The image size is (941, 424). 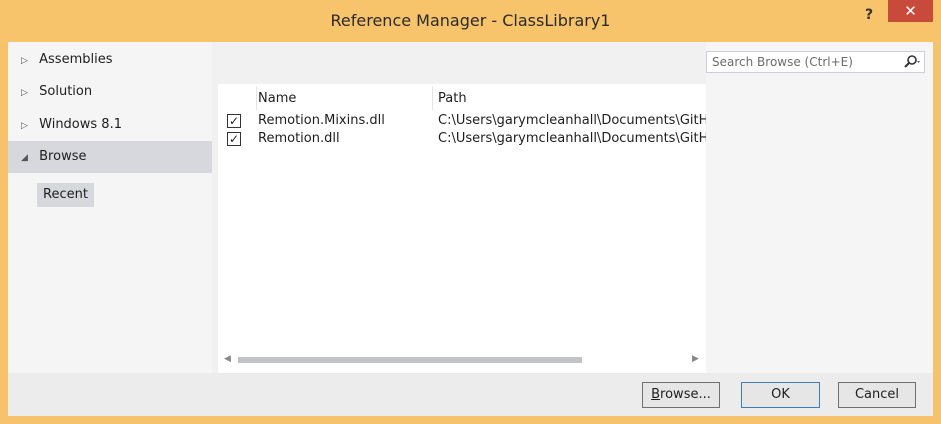 I want to click on ok-button: OK, so click(x=780, y=395).